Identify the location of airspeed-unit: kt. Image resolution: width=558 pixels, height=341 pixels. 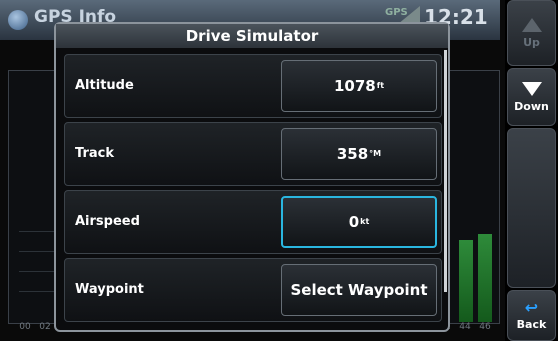
(365, 221).